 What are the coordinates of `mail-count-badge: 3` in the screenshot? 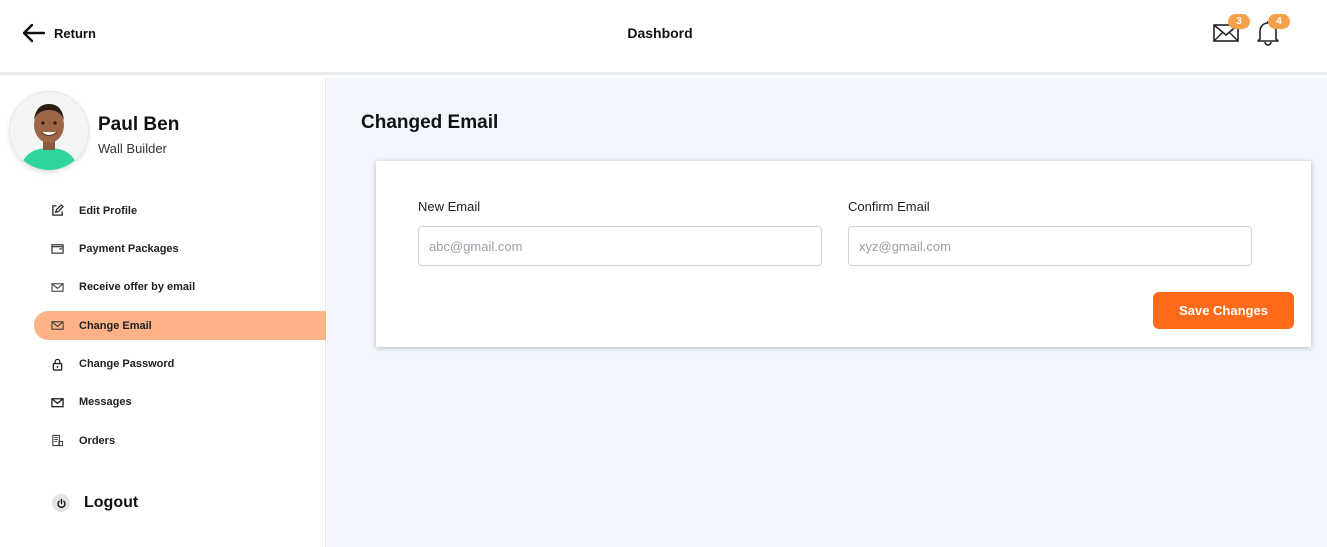 It's located at (1239, 21).